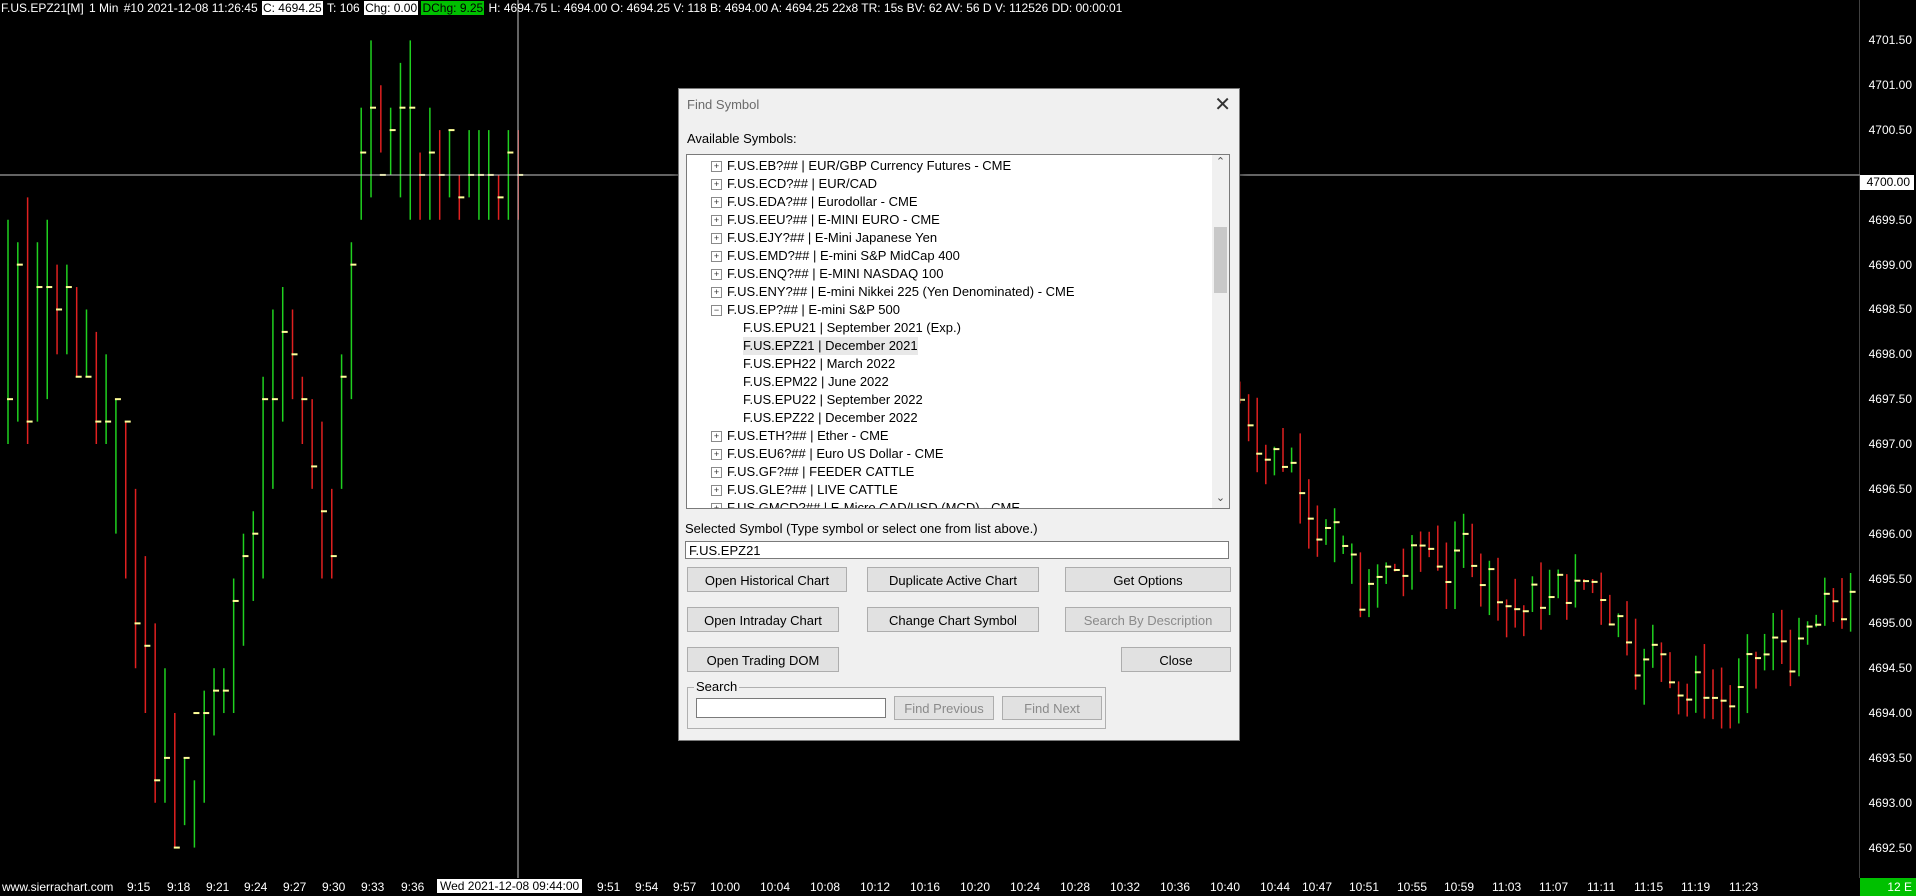 Image resolution: width=1916 pixels, height=896 pixels. I want to click on tree-item: + F.US.ETH?## | Ether - CME, so click(800, 436).